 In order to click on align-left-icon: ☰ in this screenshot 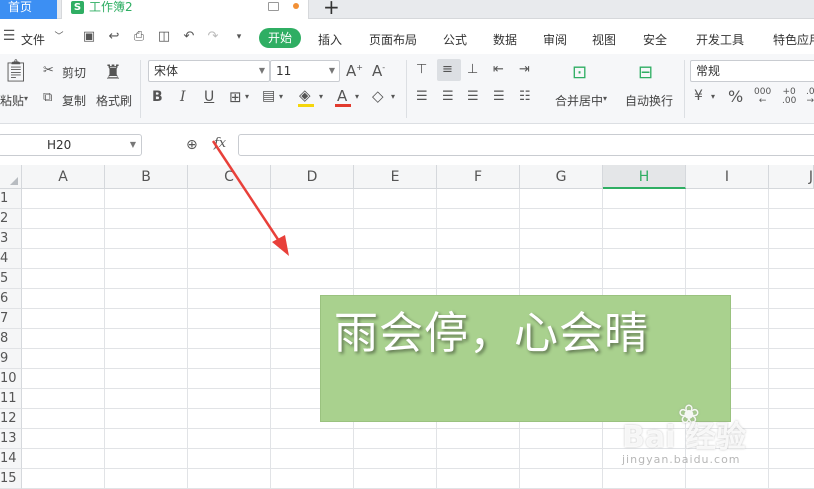, I will do `click(422, 96)`.